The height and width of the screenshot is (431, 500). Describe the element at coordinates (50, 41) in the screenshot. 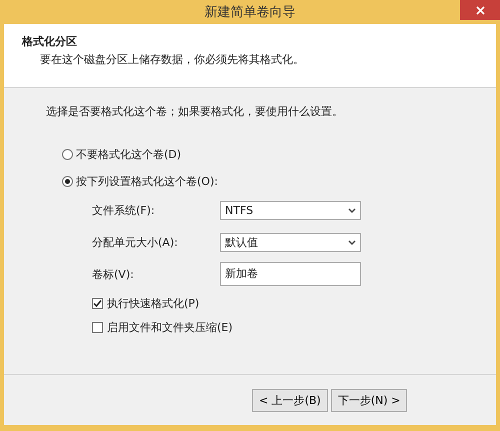

I see `page-title: 格式化分区` at that location.